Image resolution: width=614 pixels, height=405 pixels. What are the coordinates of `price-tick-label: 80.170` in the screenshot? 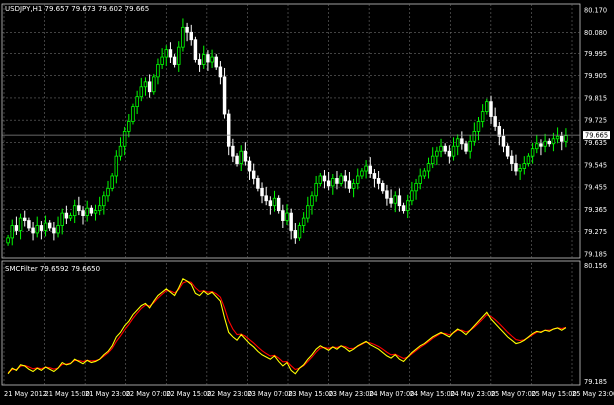 It's located at (595, 11).